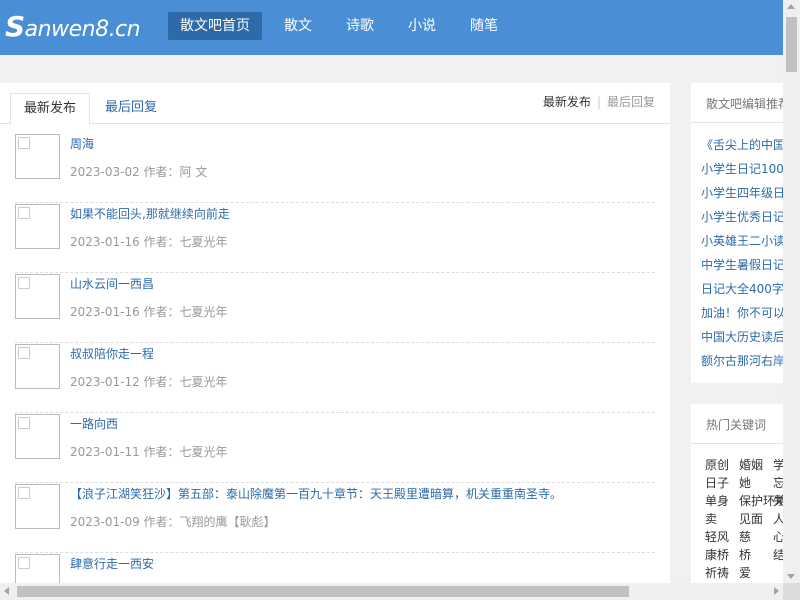 The image size is (800, 600). Describe the element at coordinates (335, 378) in the screenshot. I see `list-item: 叔叔陪你走一程 2023-01-12 作者：七夏光年` at that location.